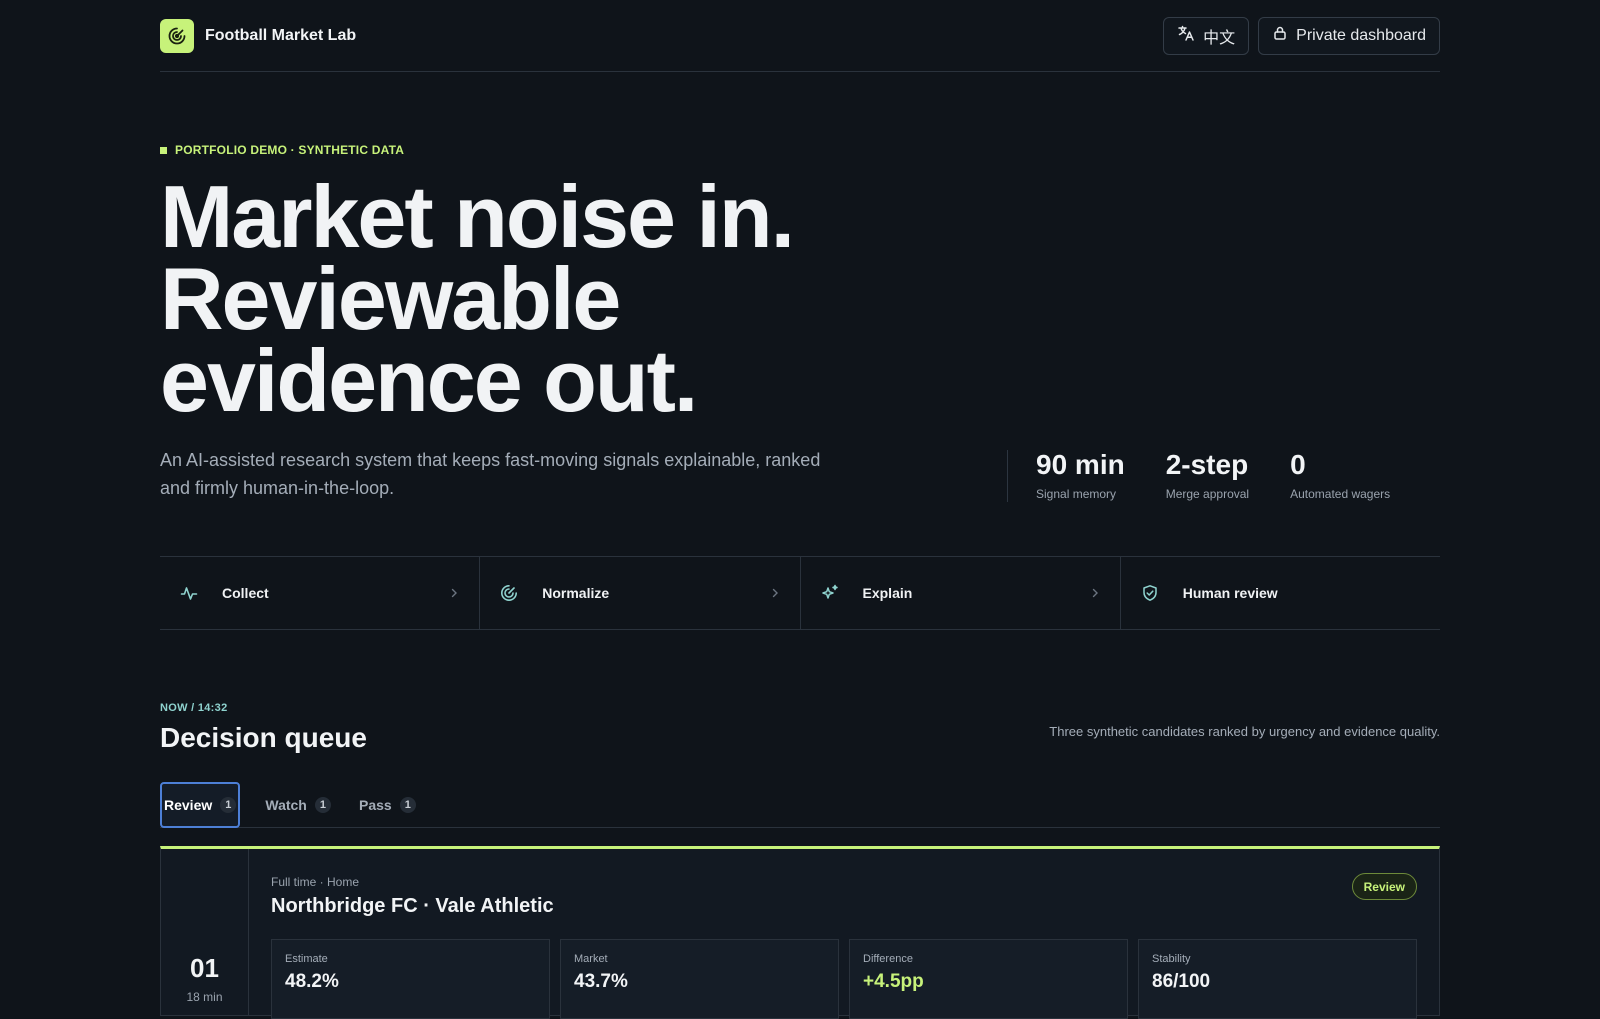 This screenshot has width=1600, height=1019. I want to click on private-dashboard-label: Private dashboard, so click(1361, 35).